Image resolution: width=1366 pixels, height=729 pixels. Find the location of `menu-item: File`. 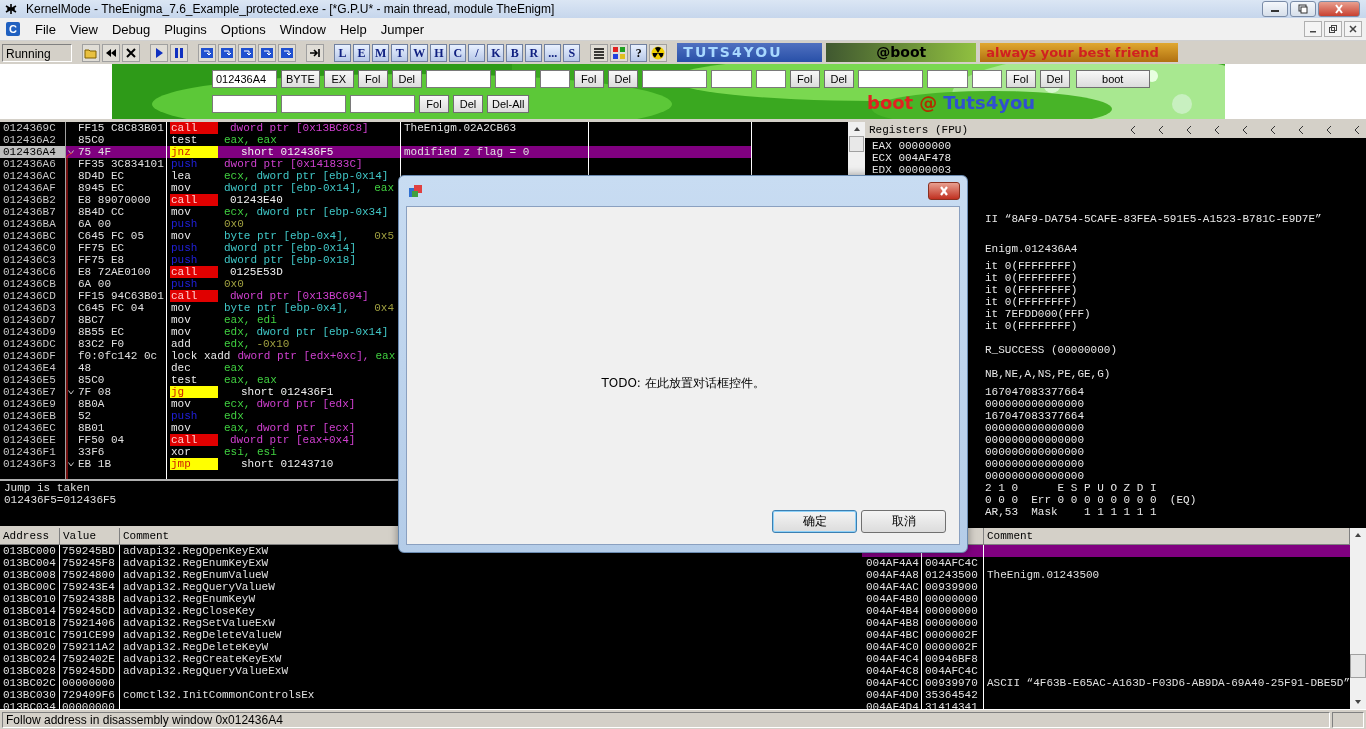

menu-item: File is located at coordinates (45, 29).